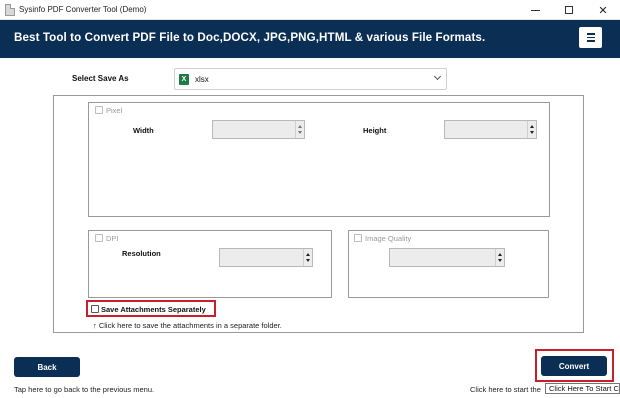 This screenshot has height=398, width=620. Describe the element at coordinates (99, 238) in the screenshot. I see `dpi-checkbox` at that location.